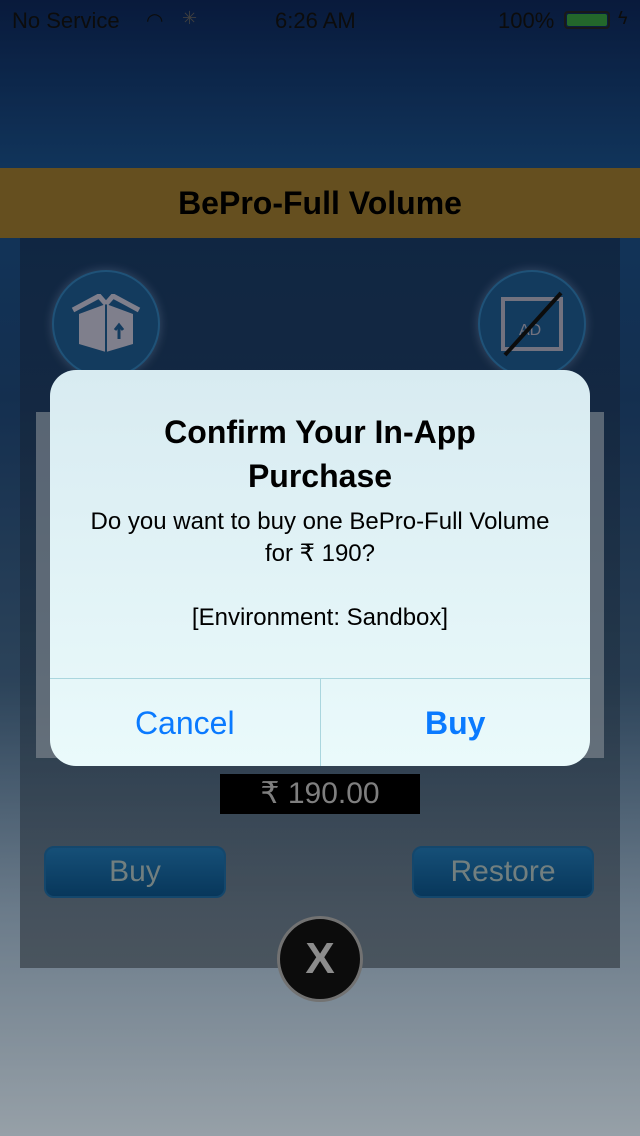 The image size is (640, 1136). Describe the element at coordinates (185, 722) in the screenshot. I see `cancel-button: Cancel` at that location.